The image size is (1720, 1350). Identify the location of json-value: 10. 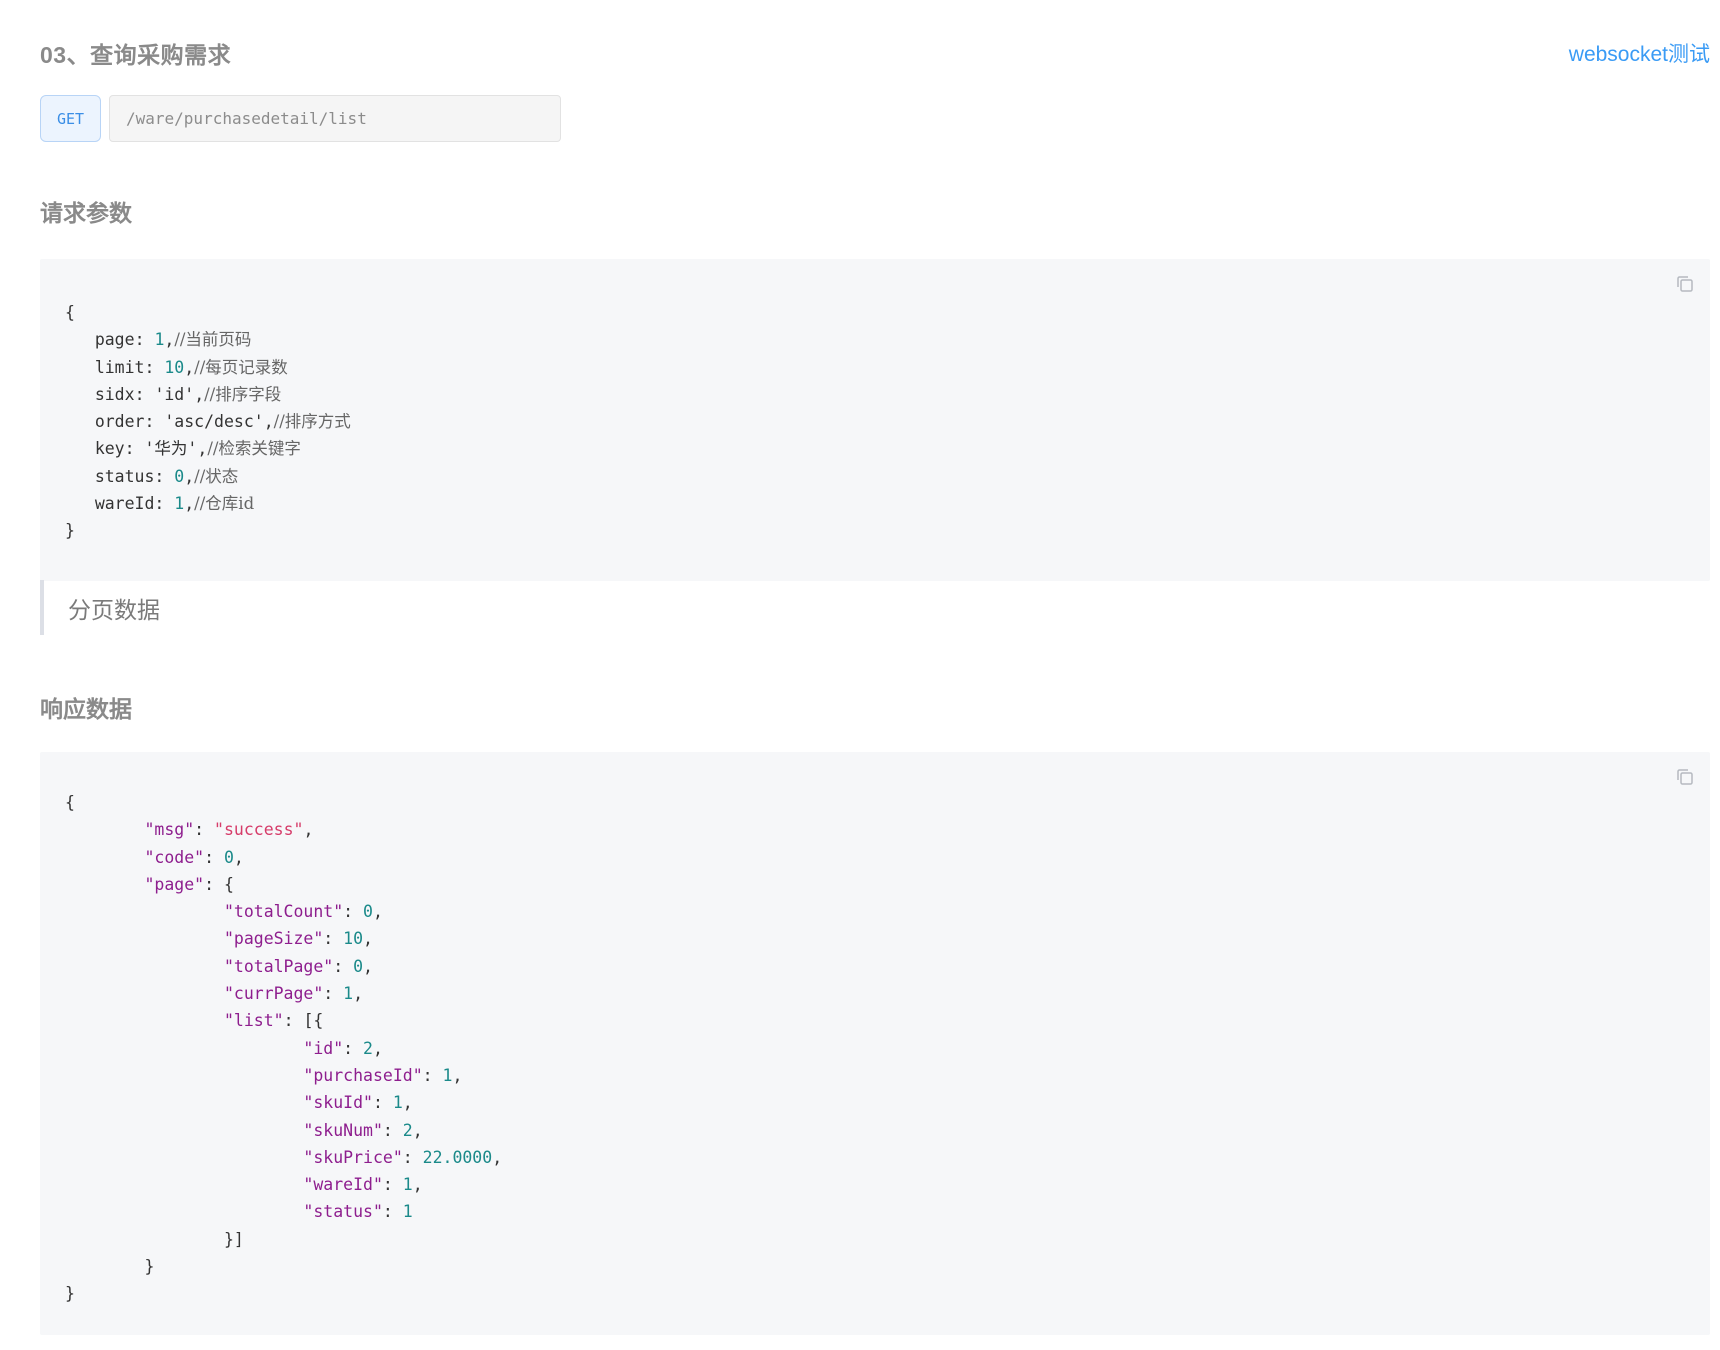
(353, 939).